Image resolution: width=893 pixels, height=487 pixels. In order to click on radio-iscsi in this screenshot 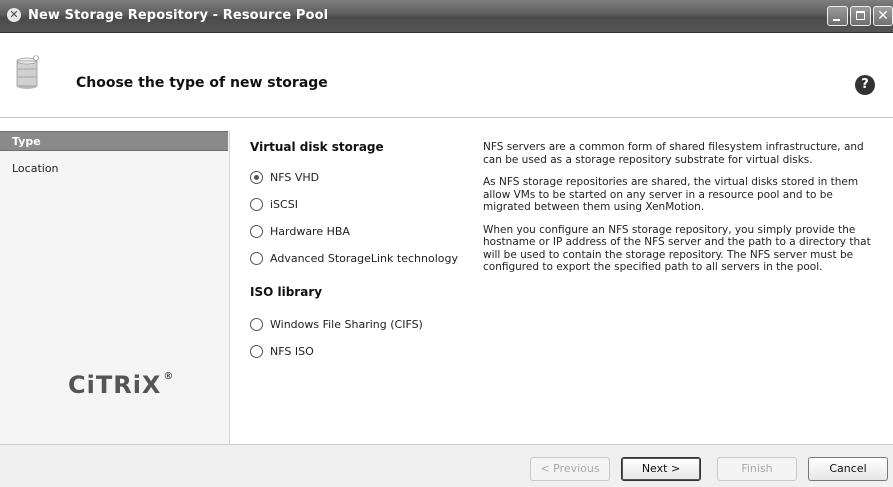, I will do `click(256, 204)`.